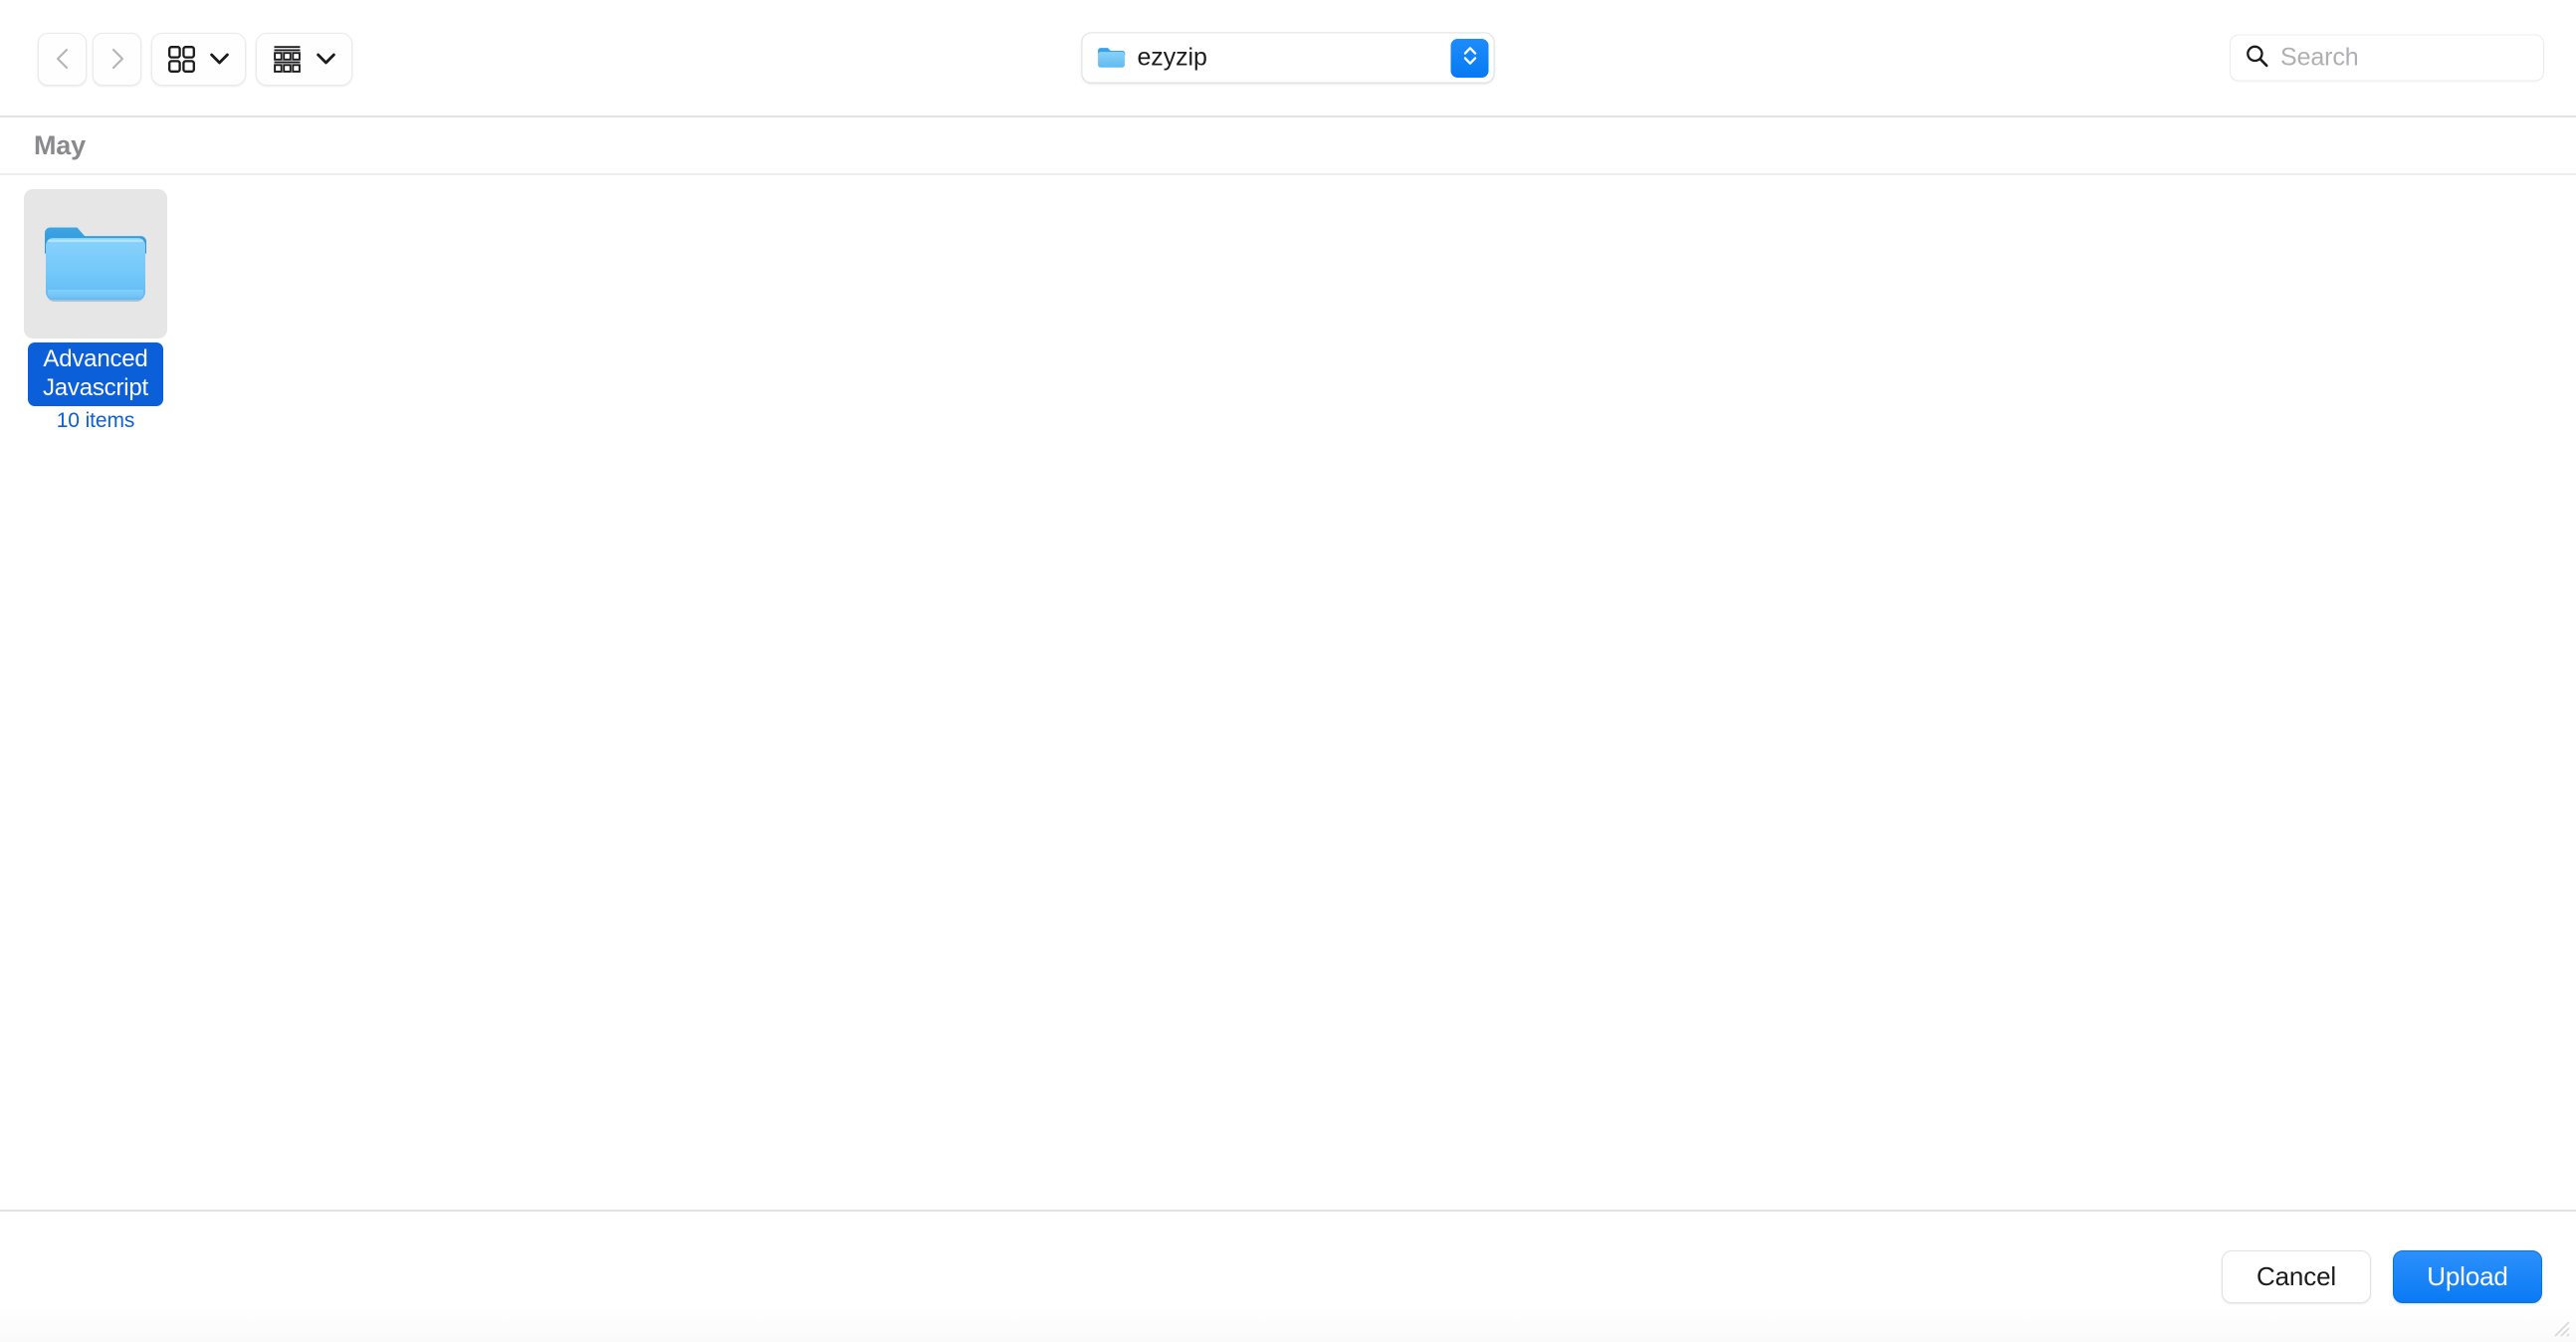 Image resolution: width=2576 pixels, height=1342 pixels. Describe the element at coordinates (2296, 1276) in the screenshot. I see `cancel-button: Cancel` at that location.